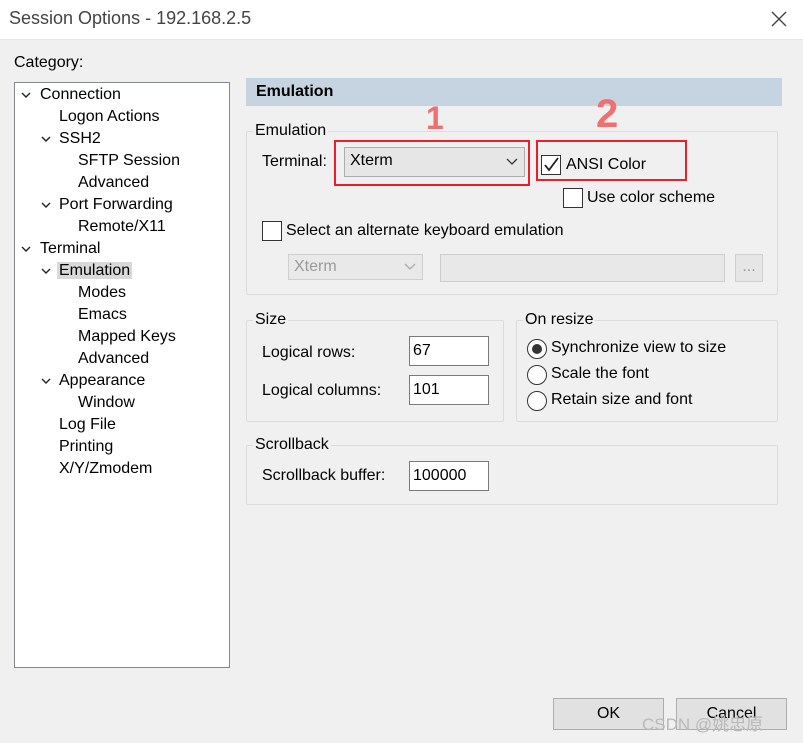 The image size is (803, 743). I want to click on close-icon, so click(779, 19).